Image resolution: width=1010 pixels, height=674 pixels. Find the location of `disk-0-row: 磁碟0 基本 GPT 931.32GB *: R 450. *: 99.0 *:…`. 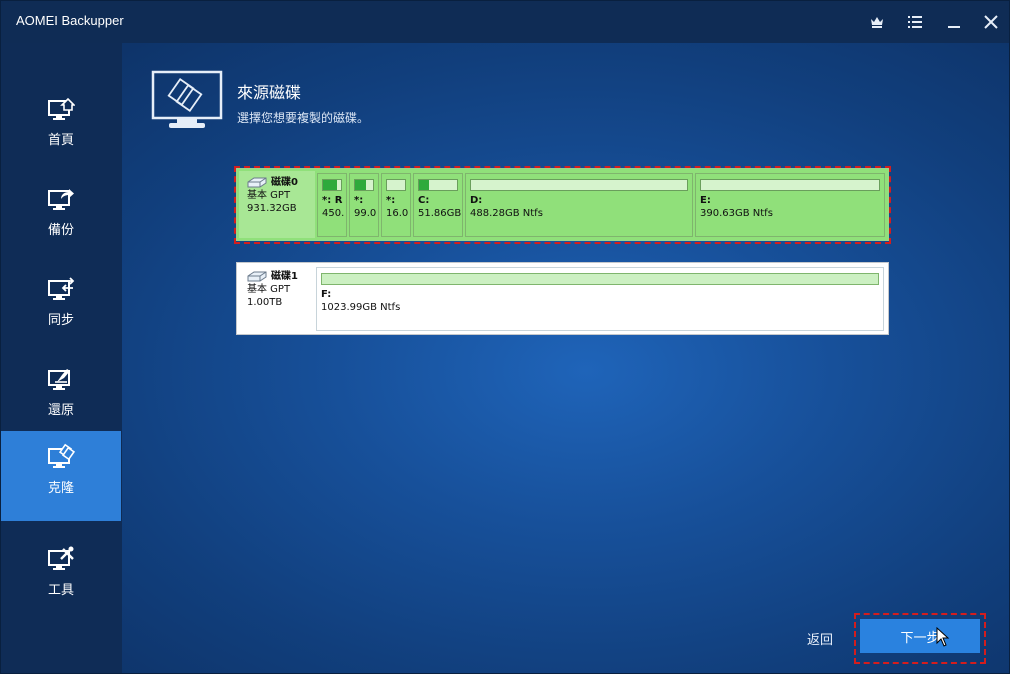

disk-0-row: 磁碟0 基本 GPT 931.32GB *: R 450. *: 99.0 *:… is located at coordinates (562, 204).